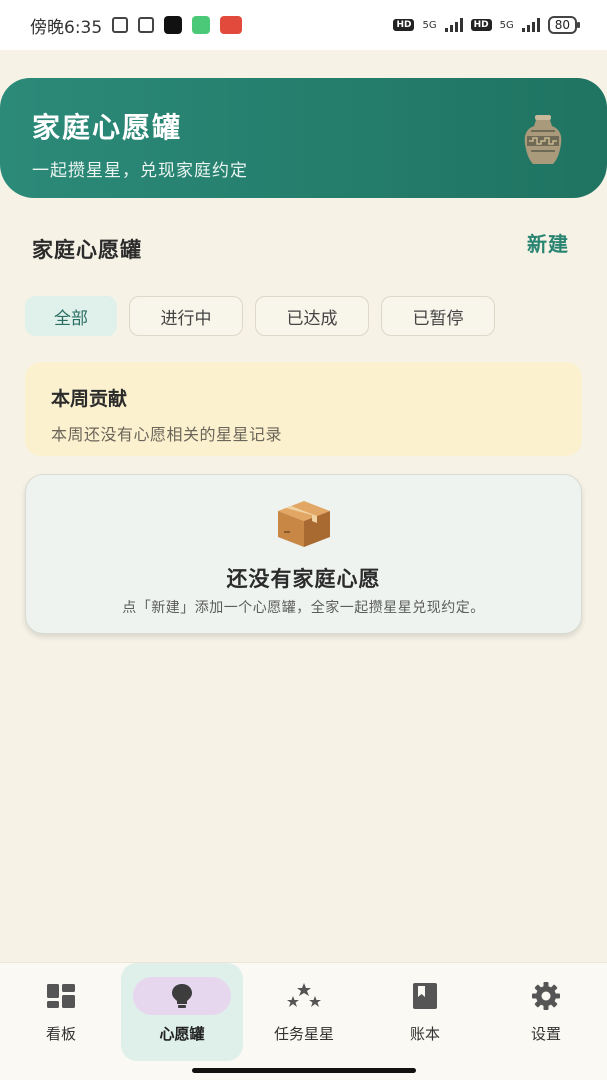  I want to click on nfc-icon, so click(146, 25).